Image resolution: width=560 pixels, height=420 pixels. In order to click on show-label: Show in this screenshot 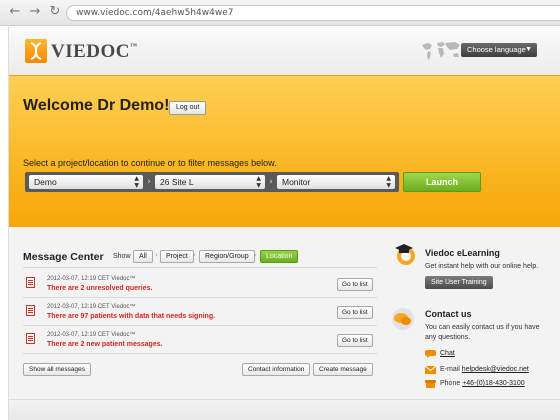, I will do `click(122, 256)`.